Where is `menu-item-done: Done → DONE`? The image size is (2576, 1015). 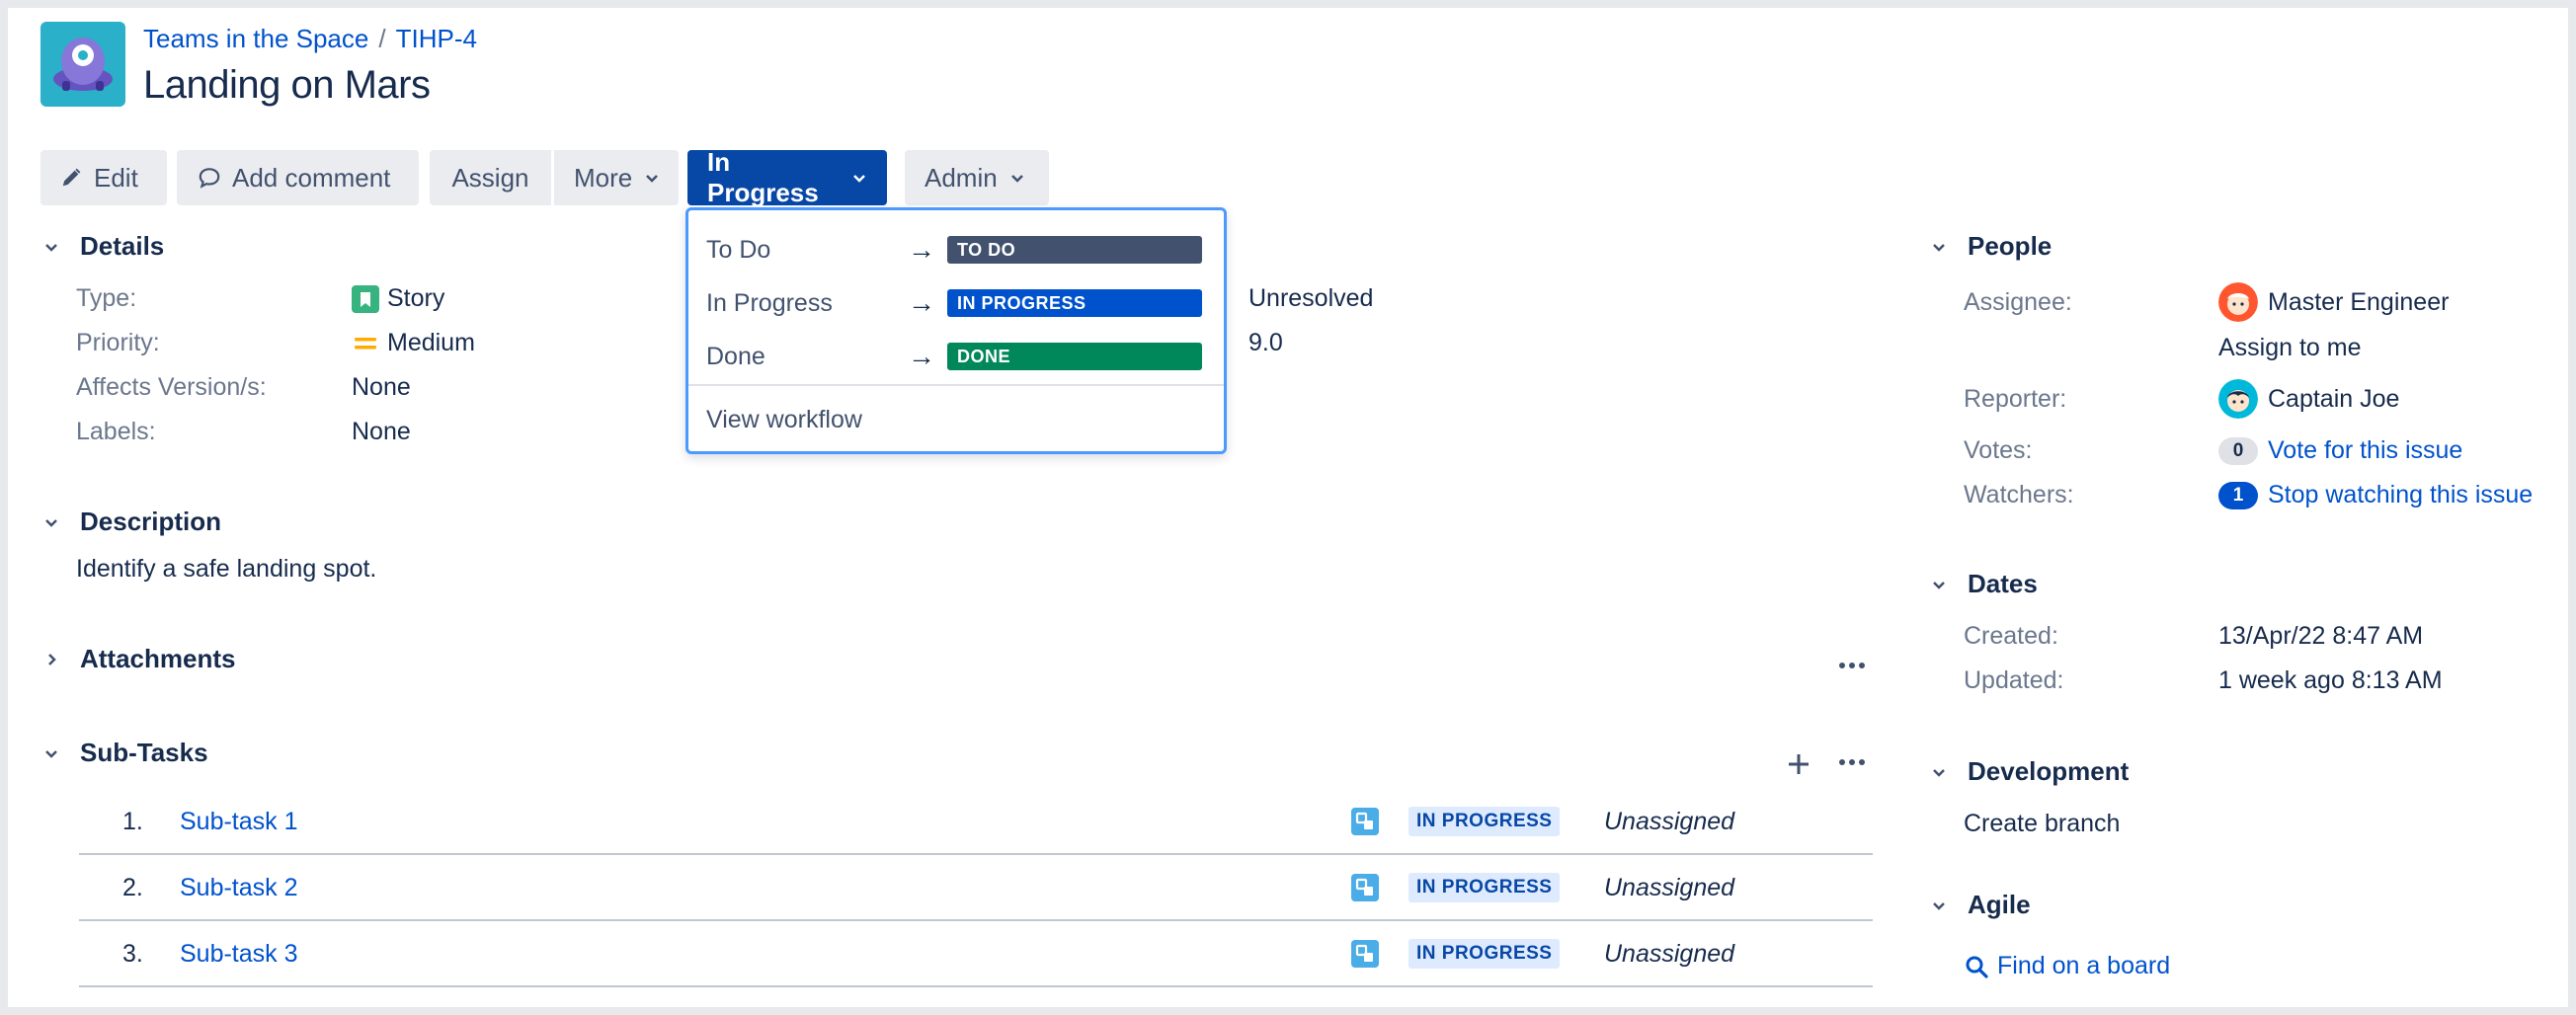
menu-item-done: Done → DONE is located at coordinates (956, 356).